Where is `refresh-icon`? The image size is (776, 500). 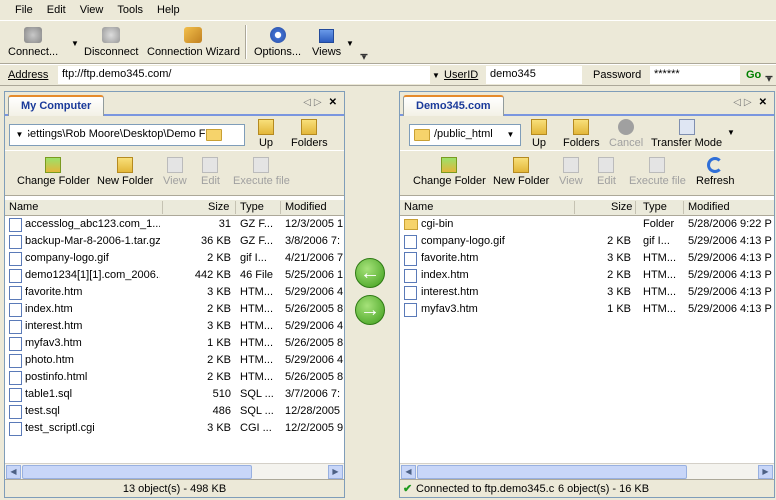
refresh-icon is located at coordinates (715, 165).